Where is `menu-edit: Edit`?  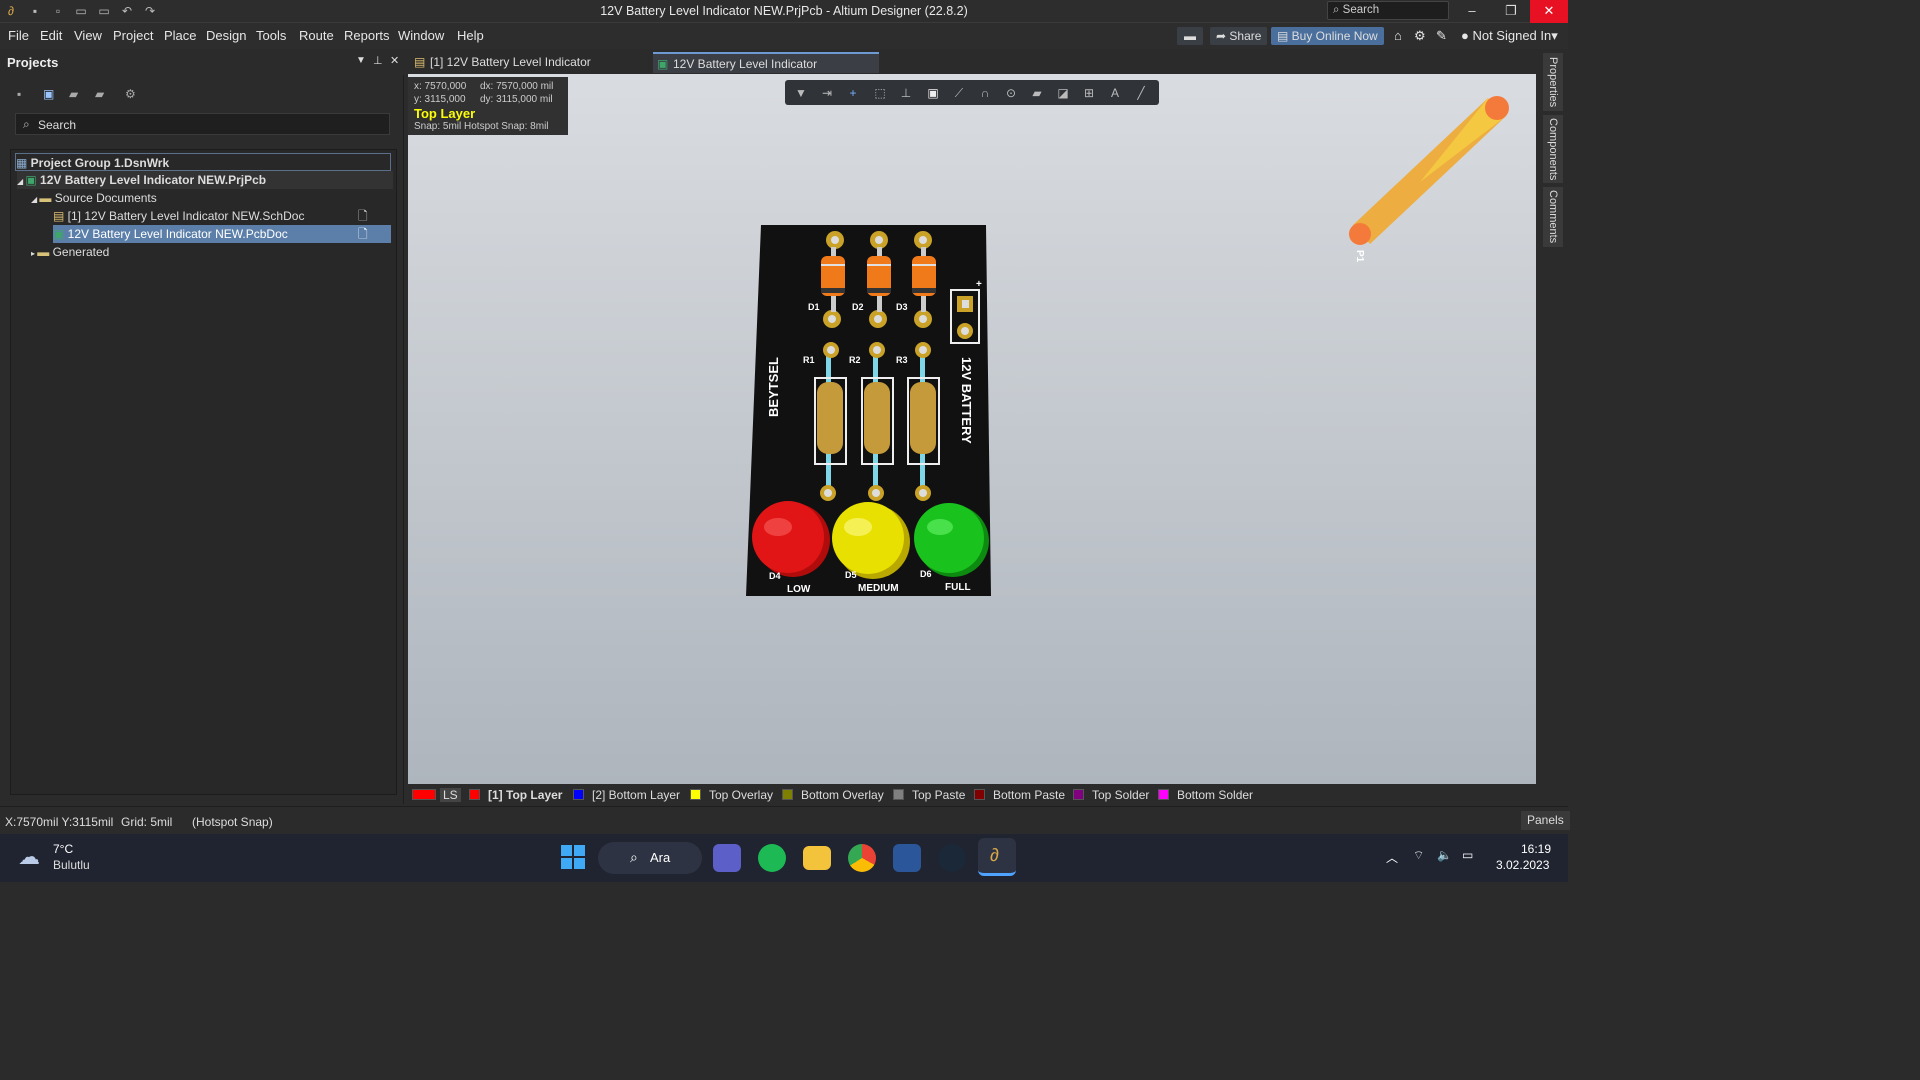
menu-edit: Edit is located at coordinates (51, 35).